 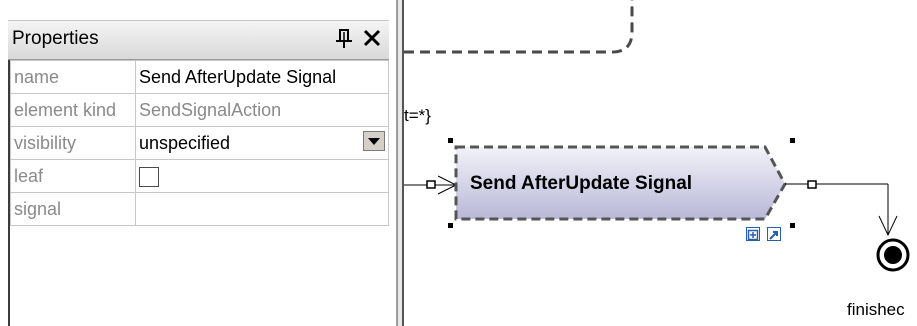 What do you see at coordinates (149, 176) in the screenshot?
I see `leaf-checkbox` at bounding box center [149, 176].